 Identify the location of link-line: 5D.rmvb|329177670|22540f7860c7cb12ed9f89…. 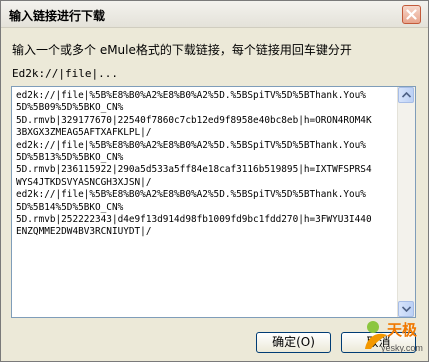
(194, 120).